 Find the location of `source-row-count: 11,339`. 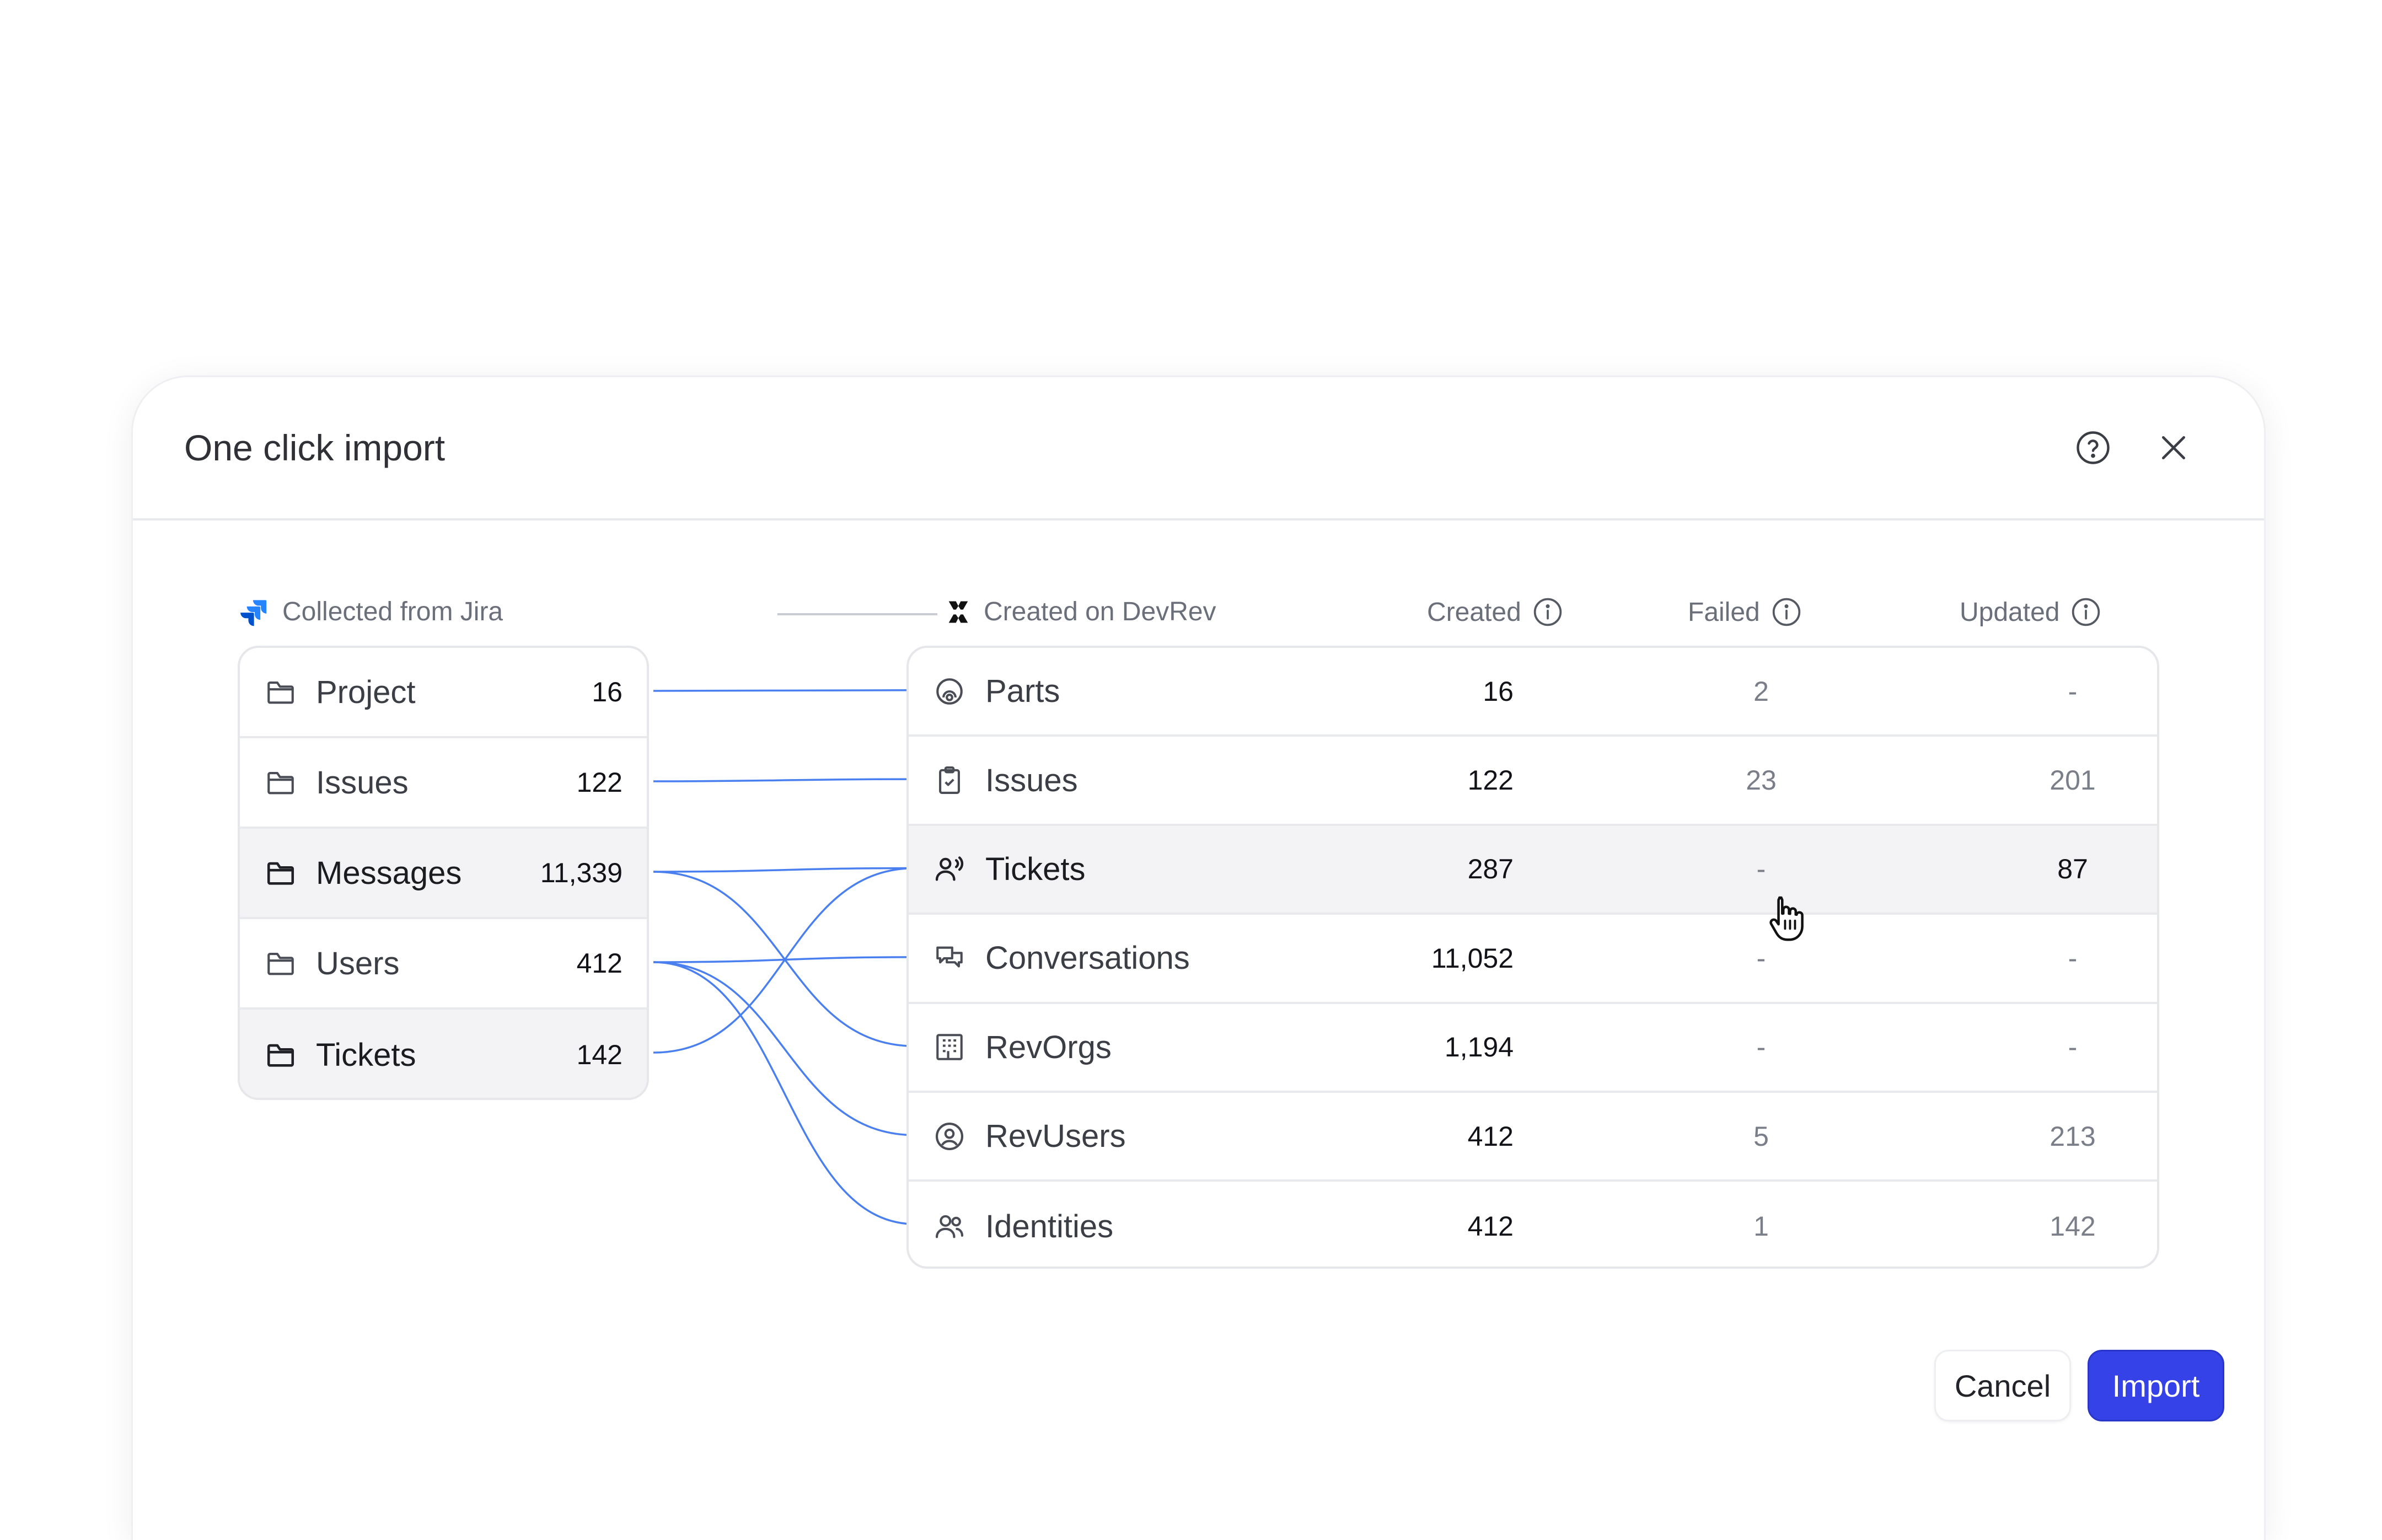

source-row-count: 11,339 is located at coordinates (581, 872).